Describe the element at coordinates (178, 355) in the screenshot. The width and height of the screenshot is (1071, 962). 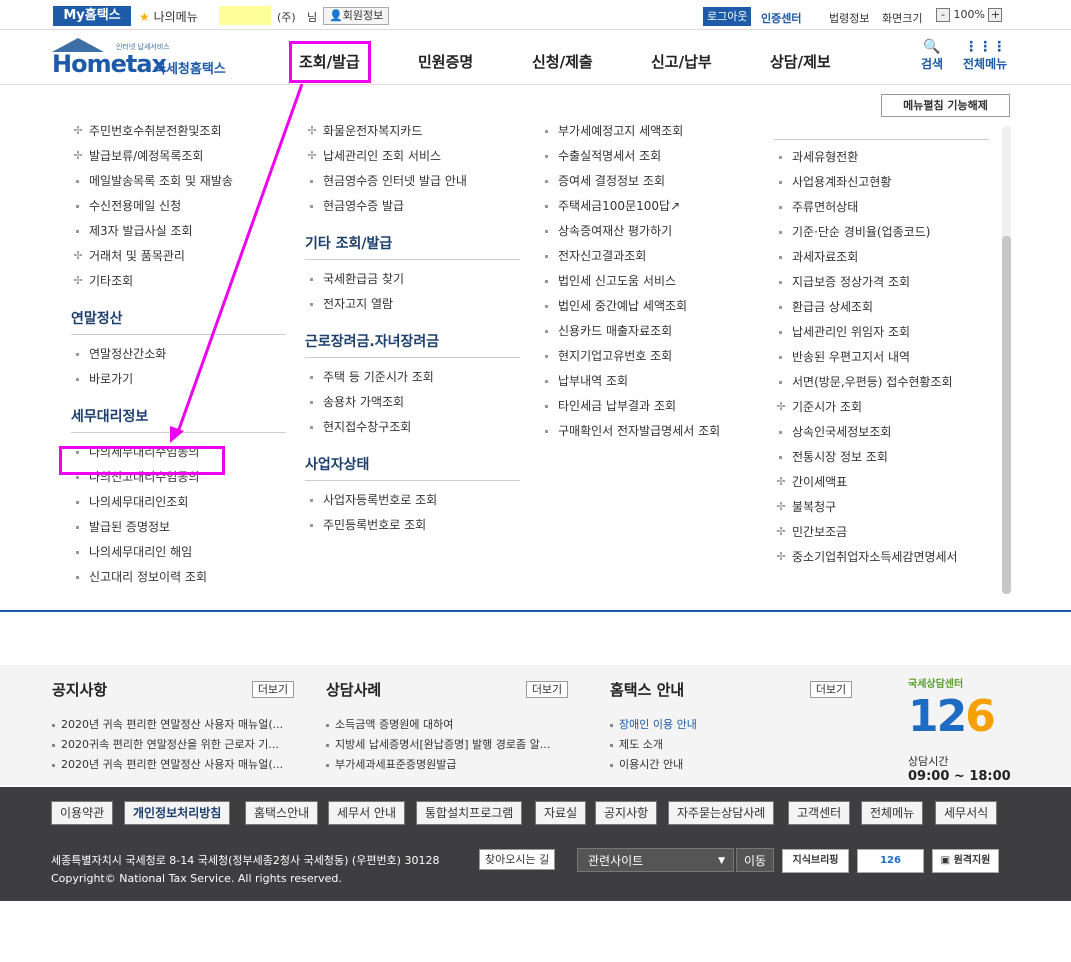
I see `menu-item: 연말정산간소화` at that location.